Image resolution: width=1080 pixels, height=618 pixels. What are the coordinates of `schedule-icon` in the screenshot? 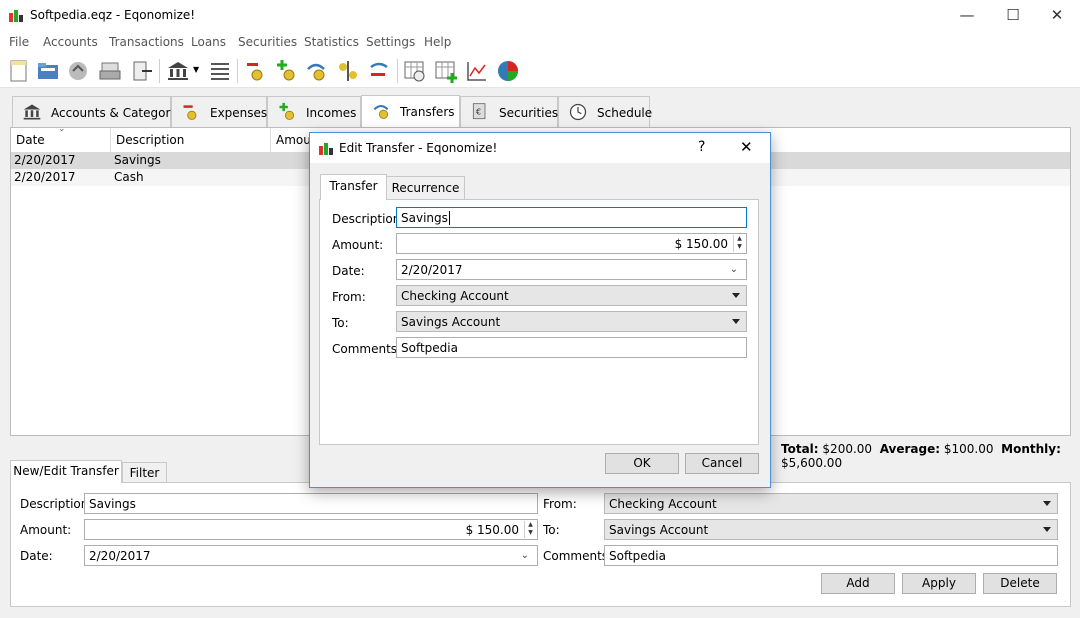 It's located at (578, 112).